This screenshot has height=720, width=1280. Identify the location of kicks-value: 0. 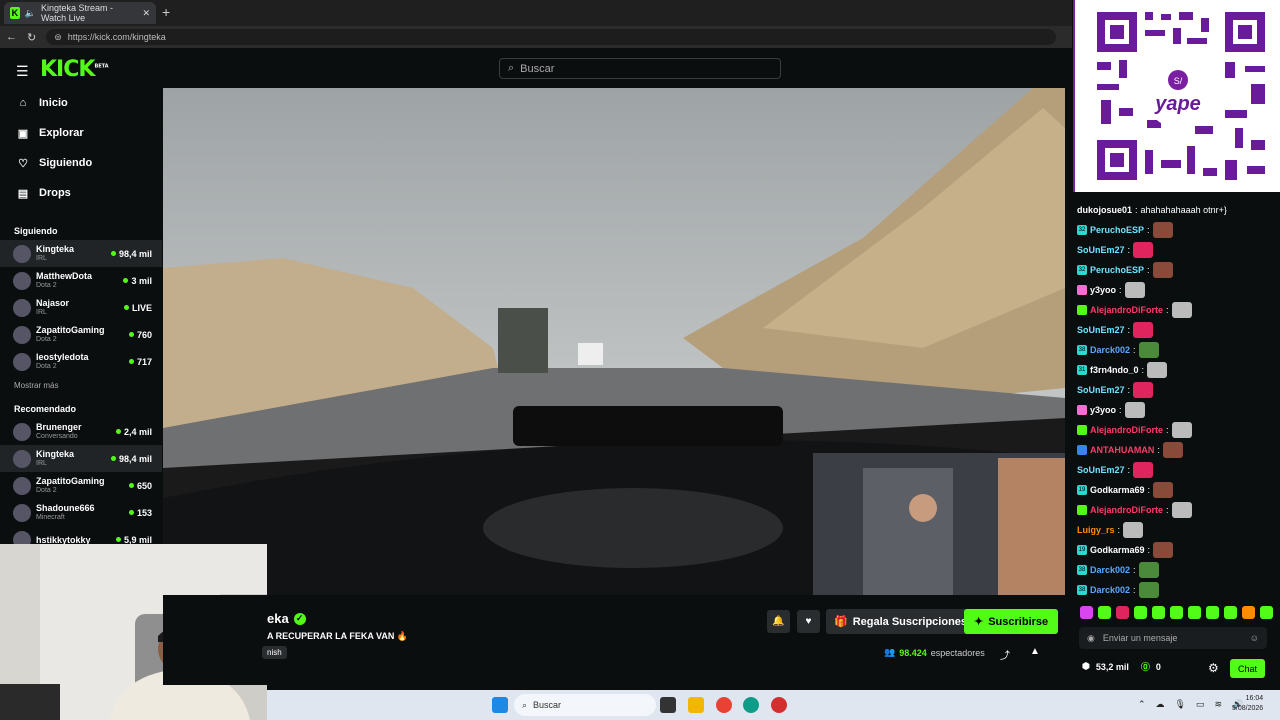
(1158, 667).